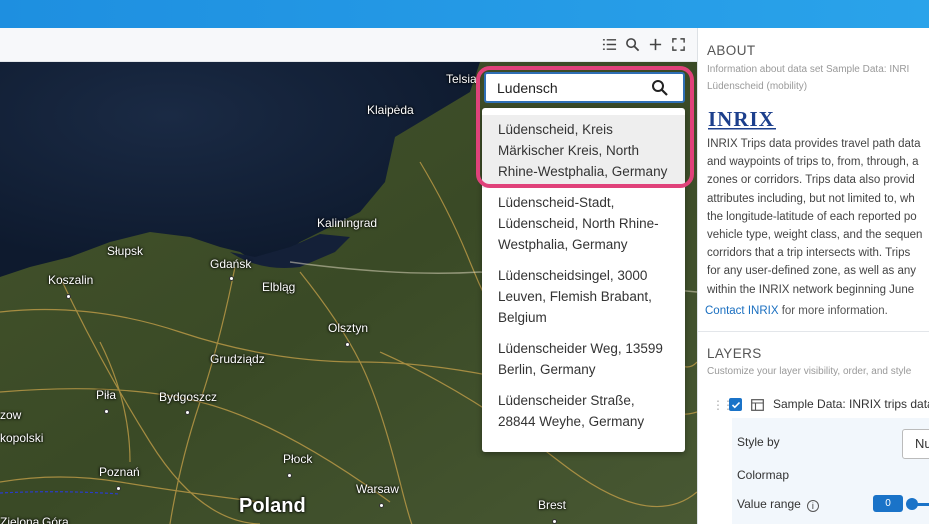 This screenshot has height=524, width=929. I want to click on about-heading: ABOUT, so click(731, 50).